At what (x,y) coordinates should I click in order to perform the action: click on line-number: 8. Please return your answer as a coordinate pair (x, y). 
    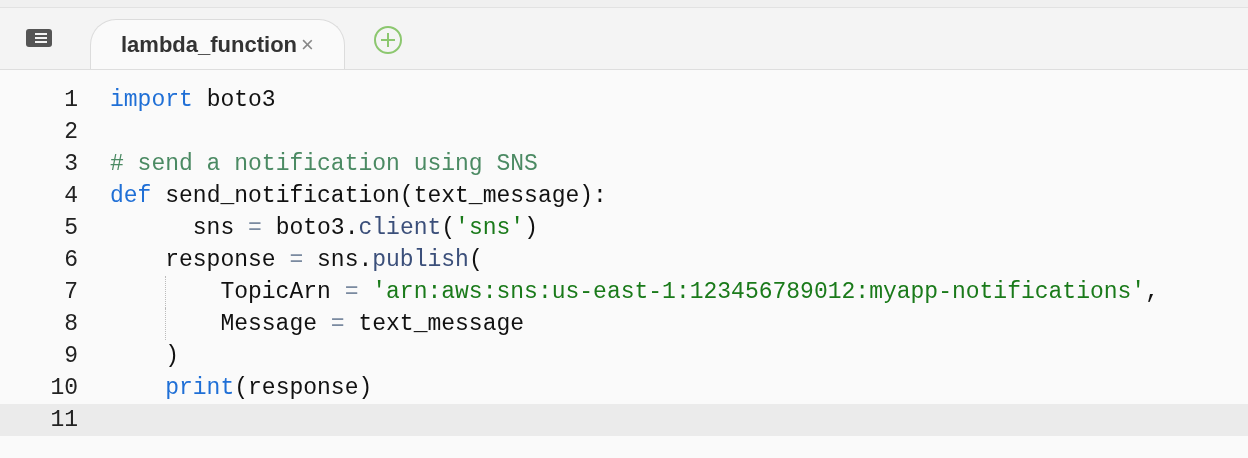
    Looking at the image, I should click on (70, 324).